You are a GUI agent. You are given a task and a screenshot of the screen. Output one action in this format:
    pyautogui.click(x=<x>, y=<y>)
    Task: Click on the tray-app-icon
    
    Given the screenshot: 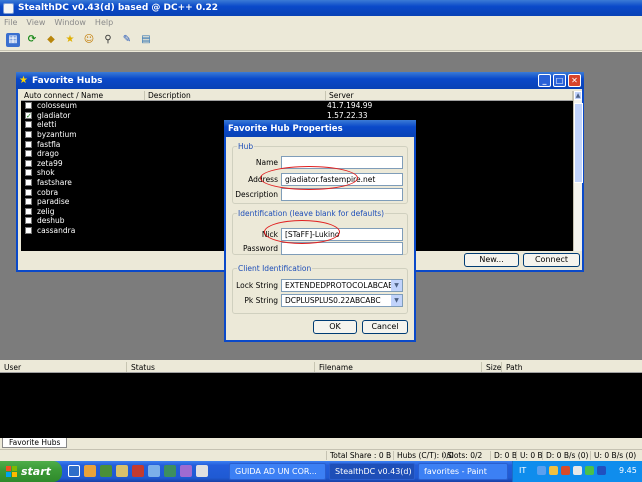 What is the action you would take?
    pyautogui.click(x=553, y=470)
    